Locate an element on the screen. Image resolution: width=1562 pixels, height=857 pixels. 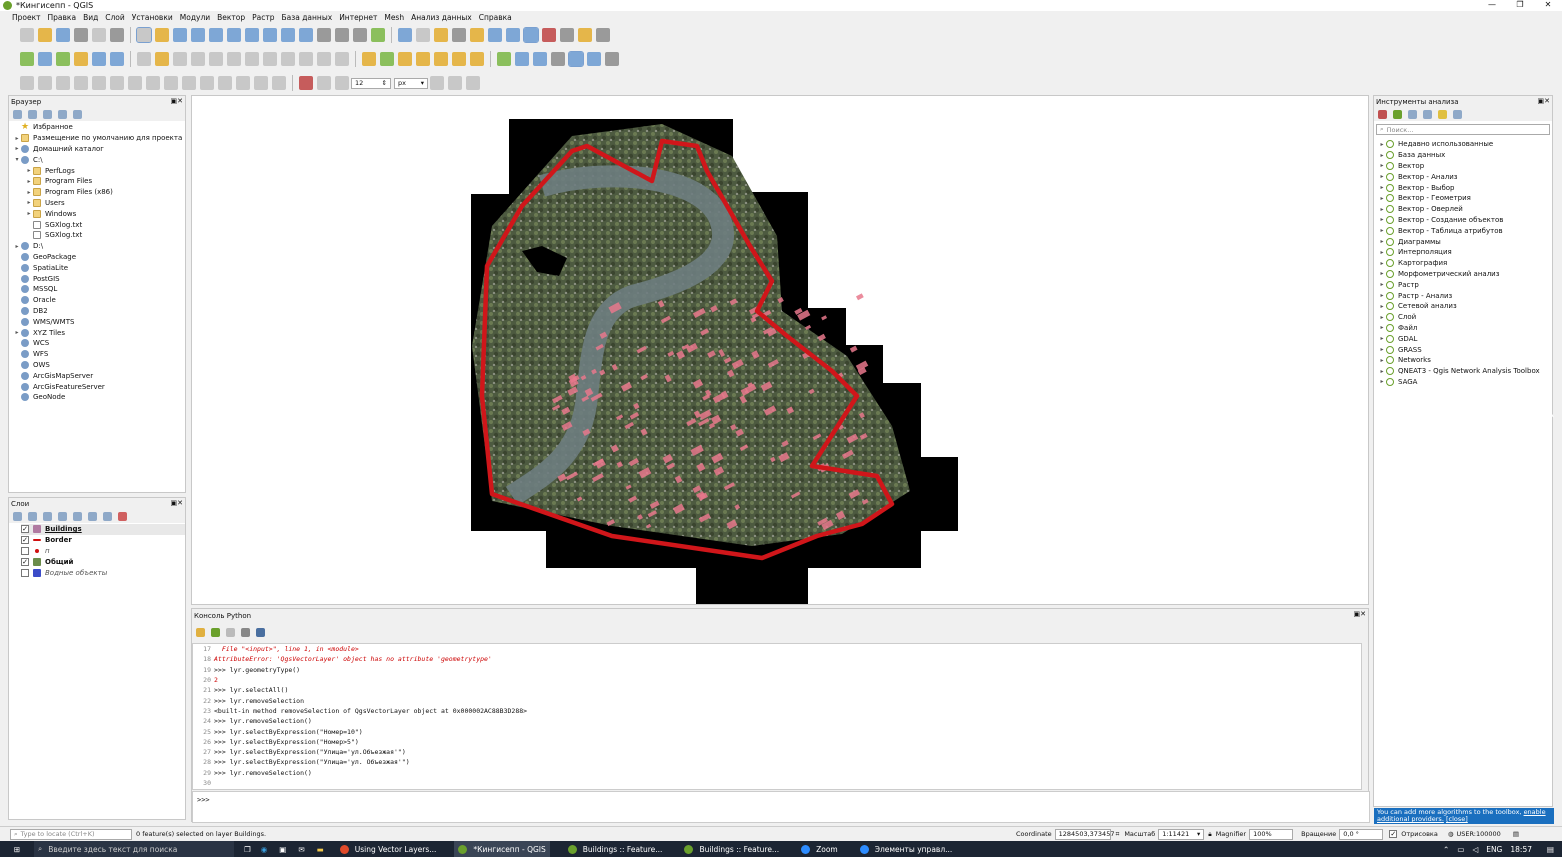
current-edits-icon is located at coordinates (81, 59).